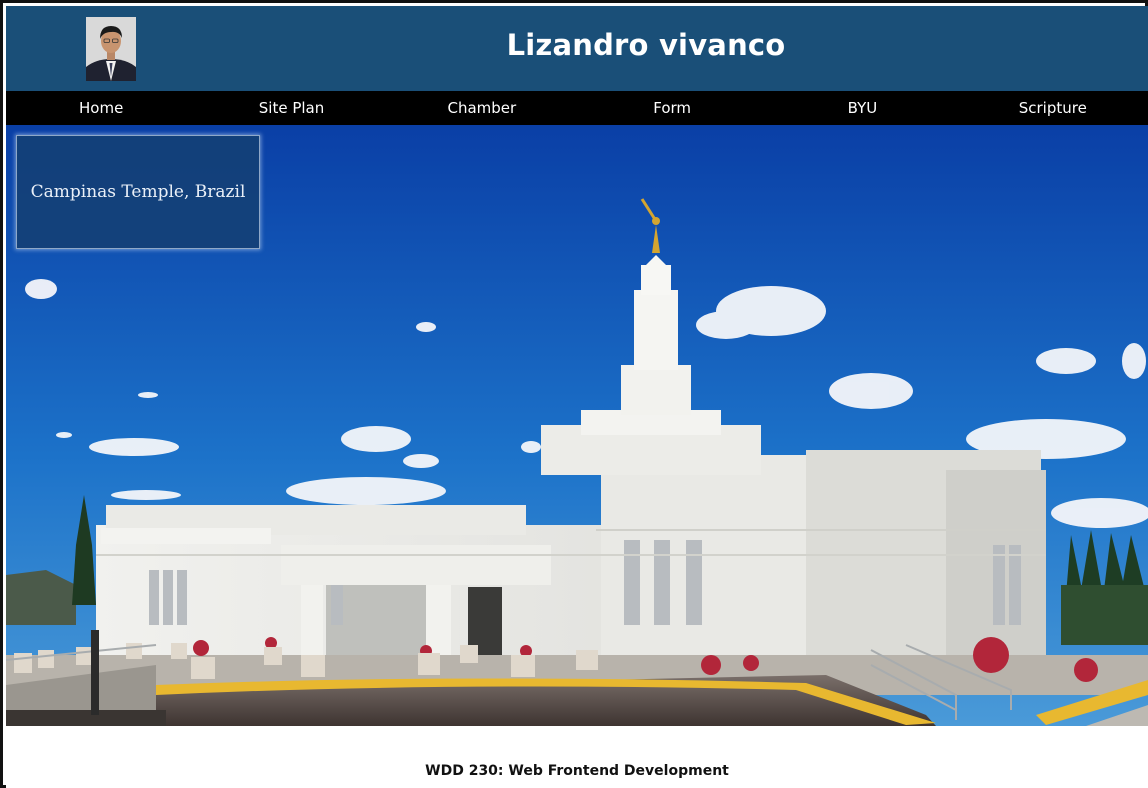 The image size is (1148, 788). I want to click on site-header: Lizandro vivanco, so click(577, 48).